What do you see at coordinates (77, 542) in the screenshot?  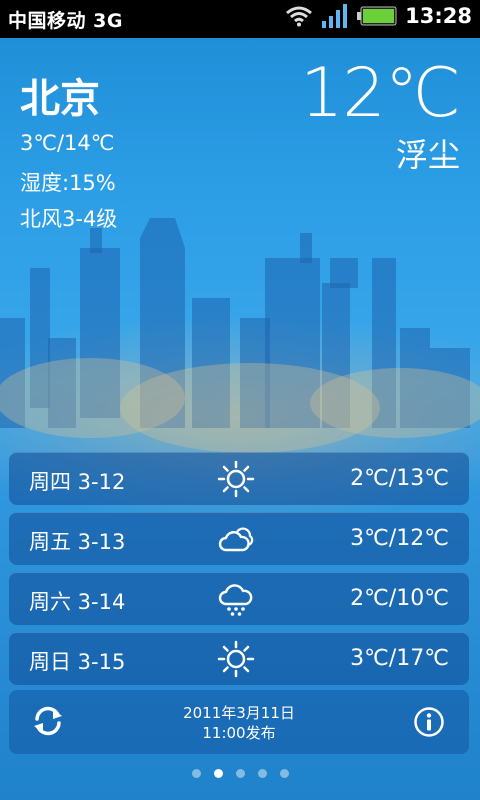 I see `forecast-day: 周五 3-13` at bounding box center [77, 542].